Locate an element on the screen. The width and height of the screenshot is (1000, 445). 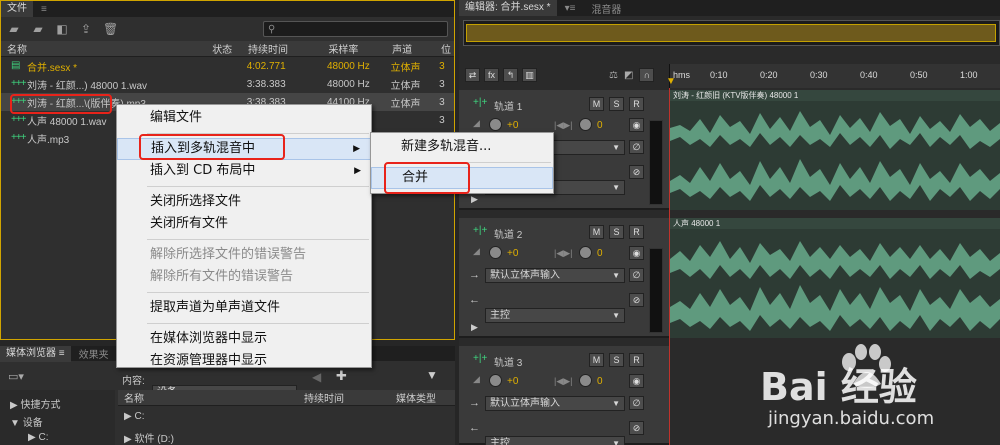
track-name: 轨道 2 is located at coordinates (508, 233).